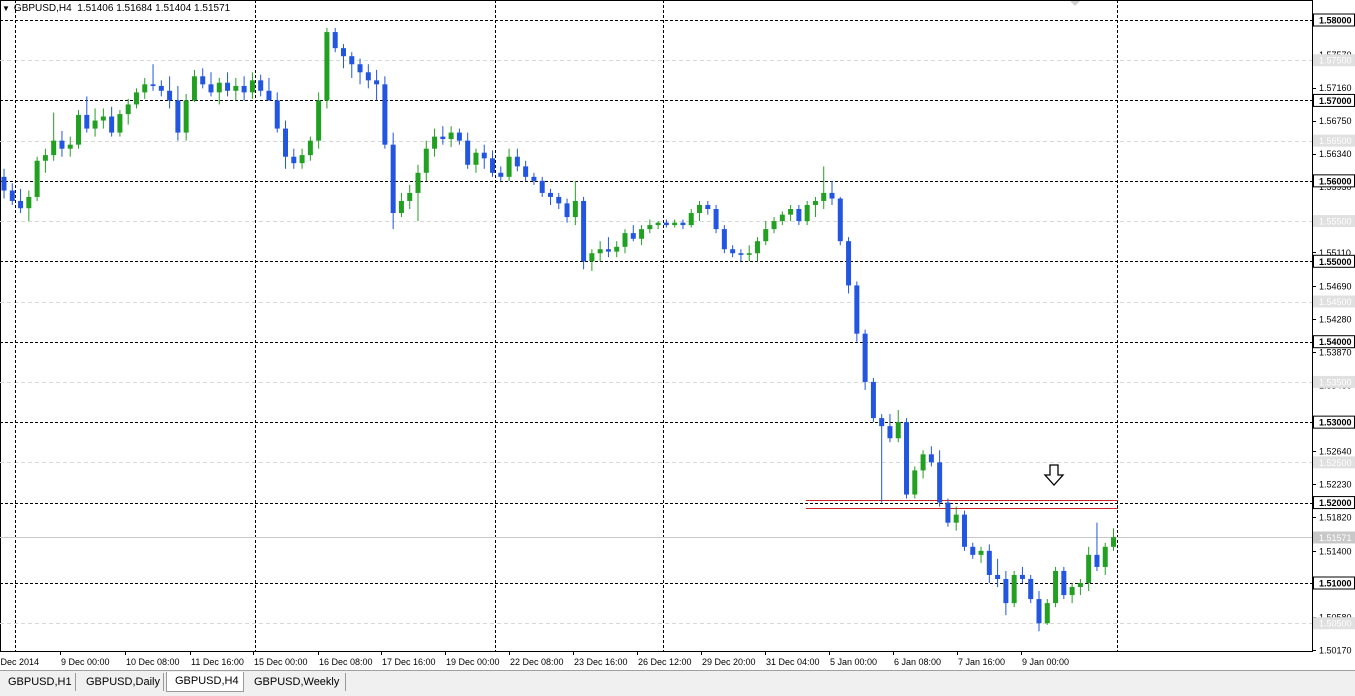  Describe the element at coordinates (1335, 141) in the screenshot. I see `minor-level-label: 1.56500` at that location.